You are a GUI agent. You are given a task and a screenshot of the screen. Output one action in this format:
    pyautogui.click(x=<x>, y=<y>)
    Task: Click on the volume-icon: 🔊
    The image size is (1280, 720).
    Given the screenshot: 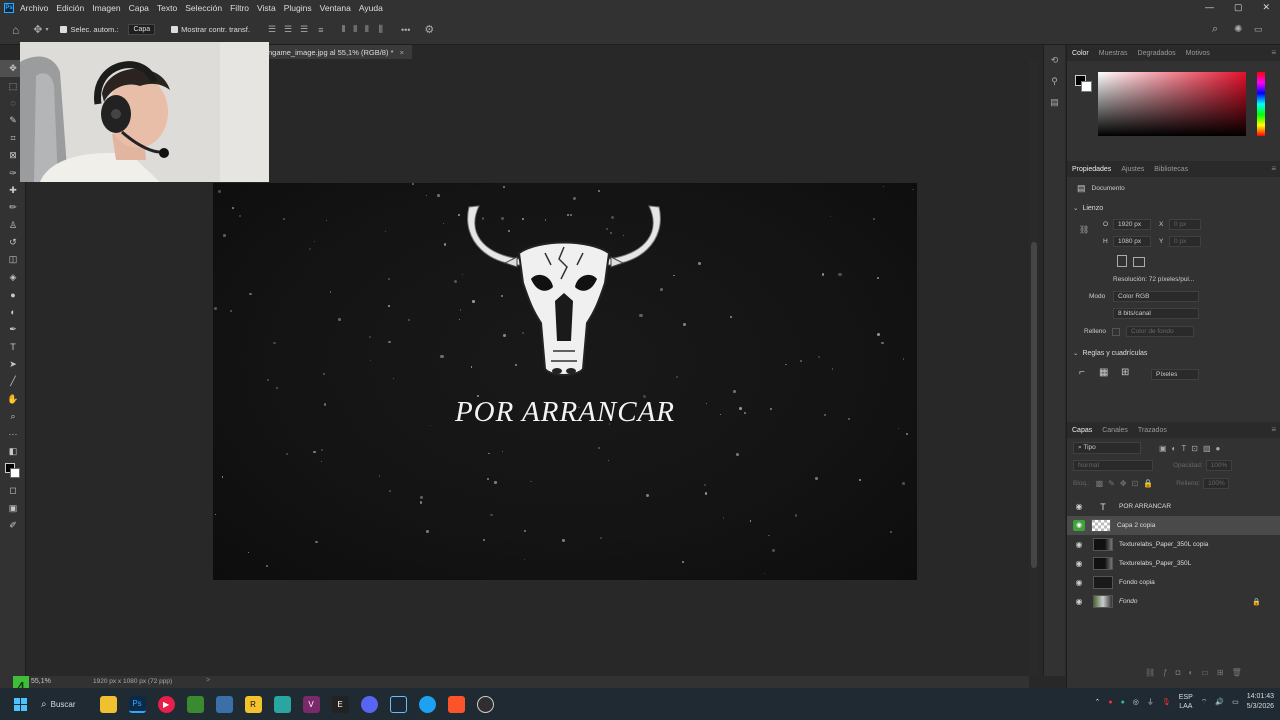 What is the action you would take?
    pyautogui.click(x=1219, y=702)
    